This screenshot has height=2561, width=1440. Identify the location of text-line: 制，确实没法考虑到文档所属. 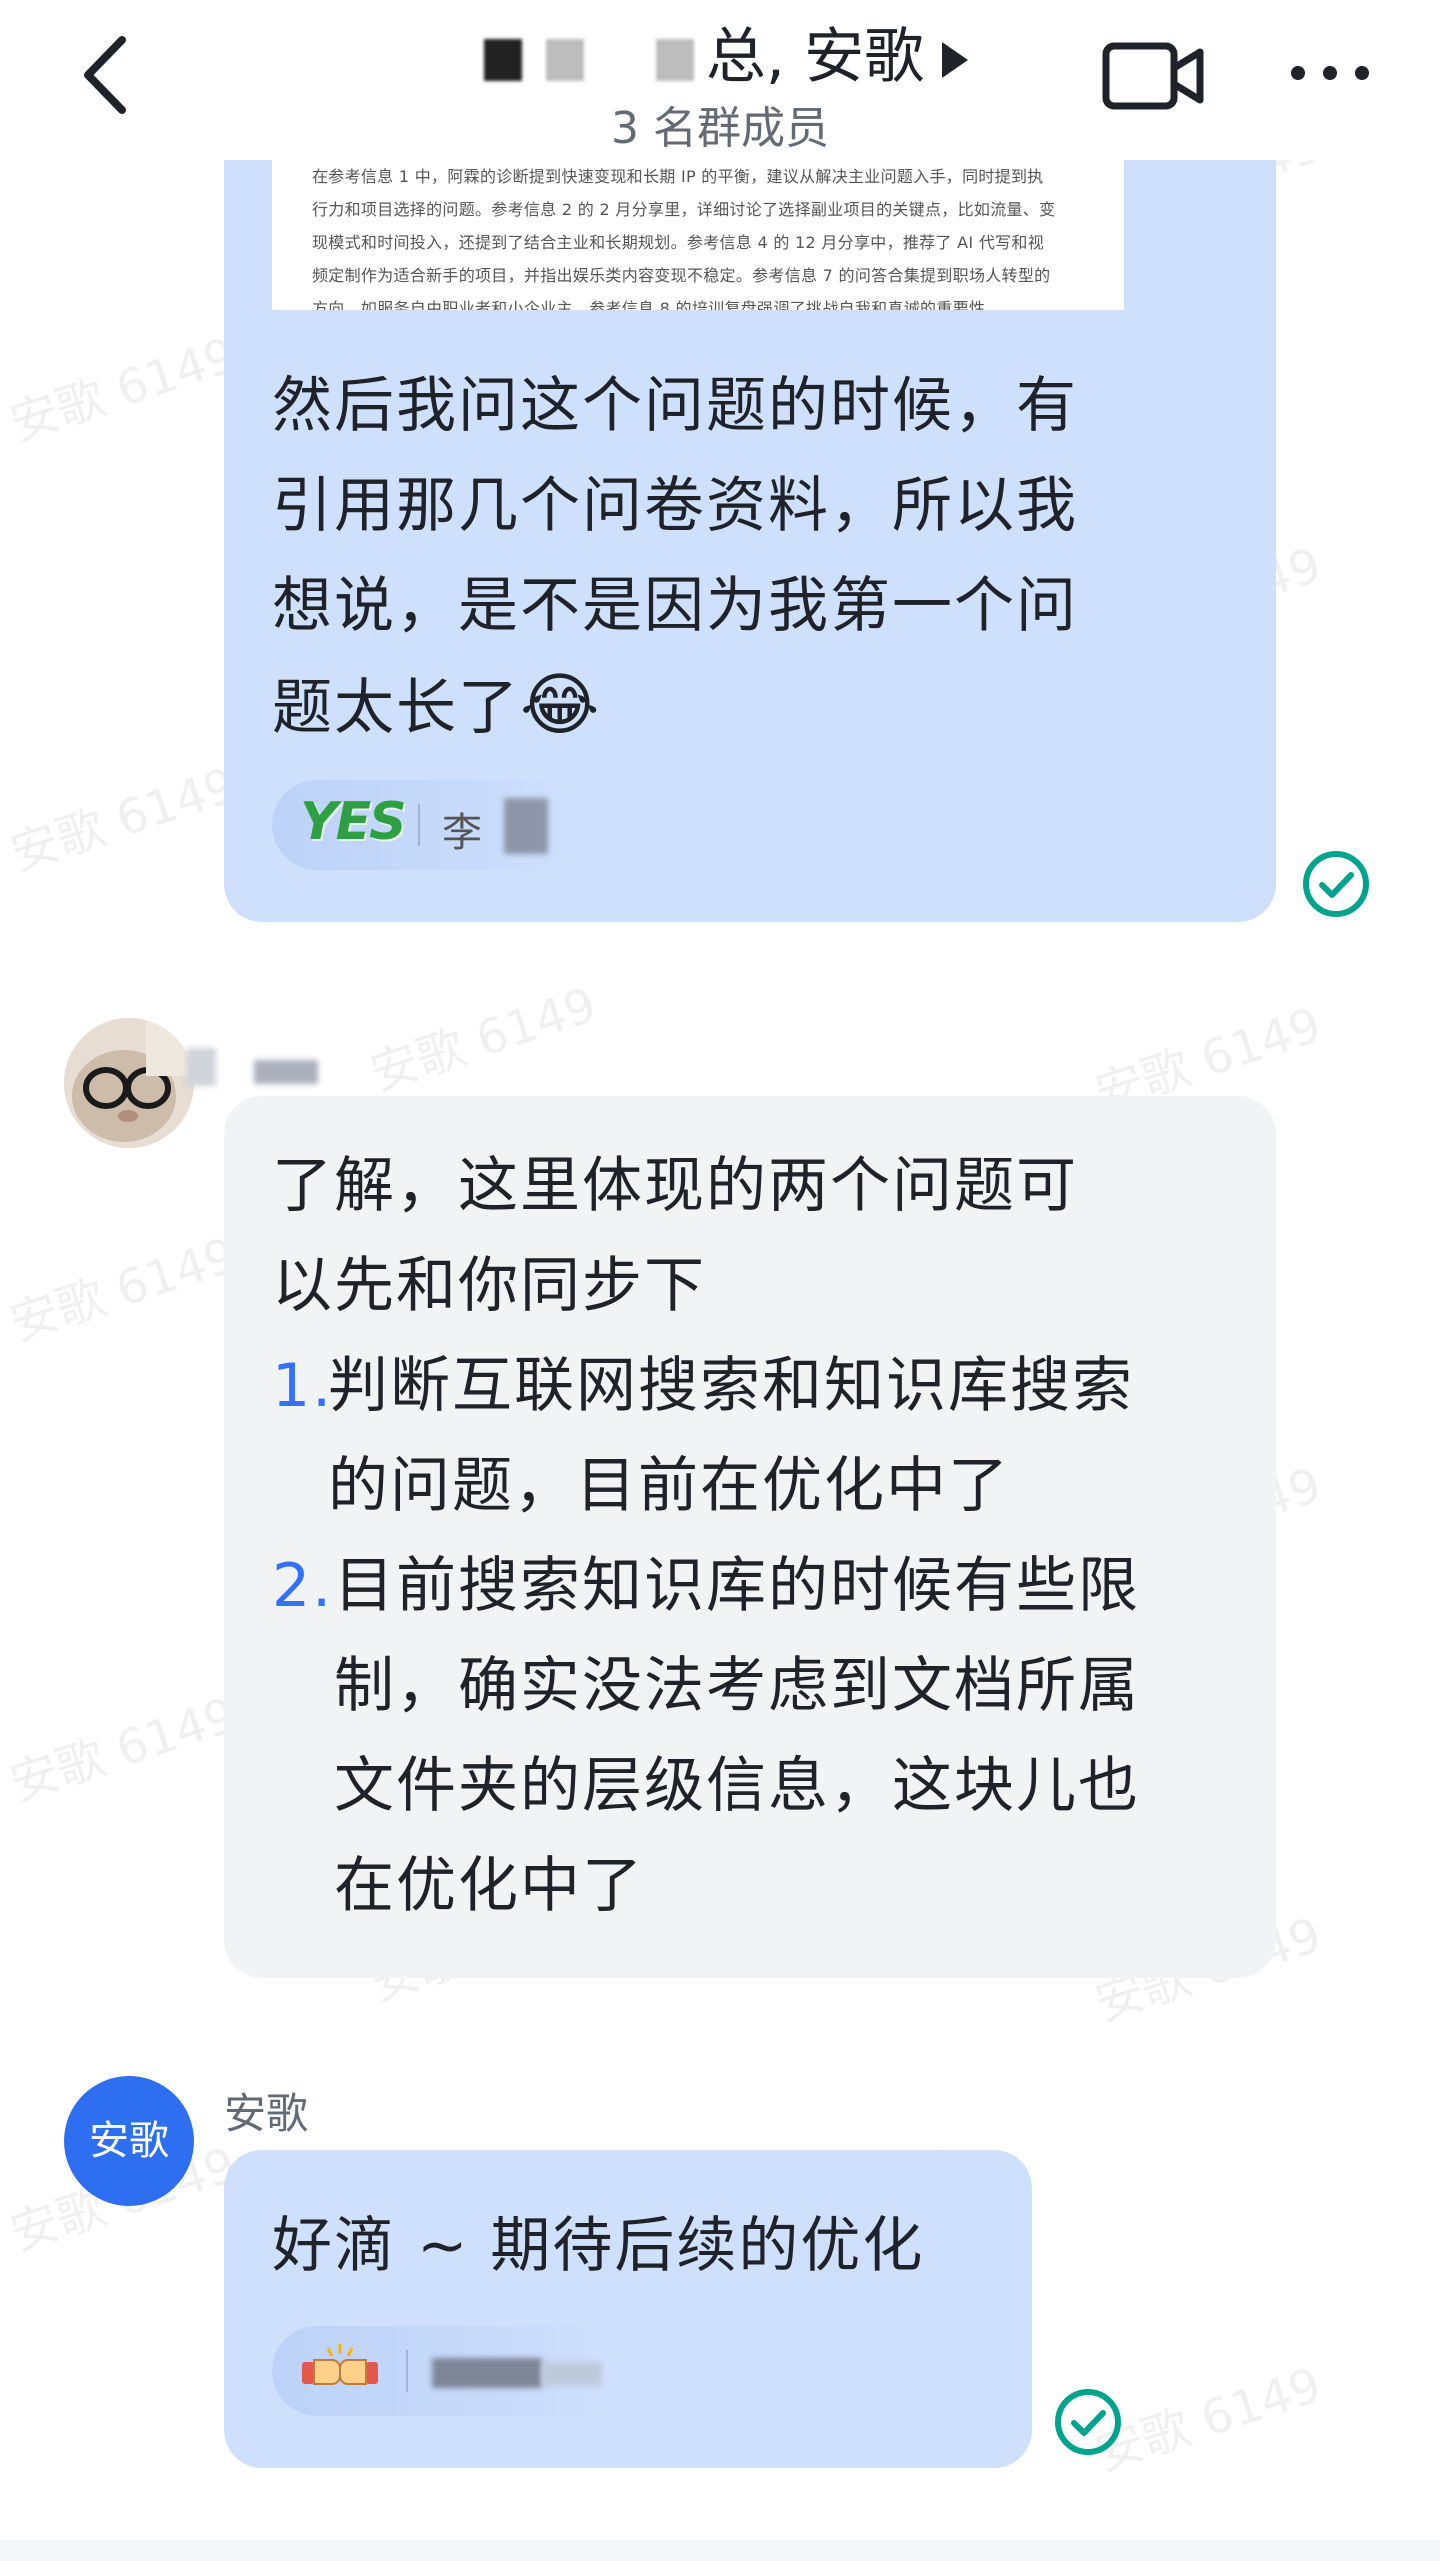
(737, 1686).